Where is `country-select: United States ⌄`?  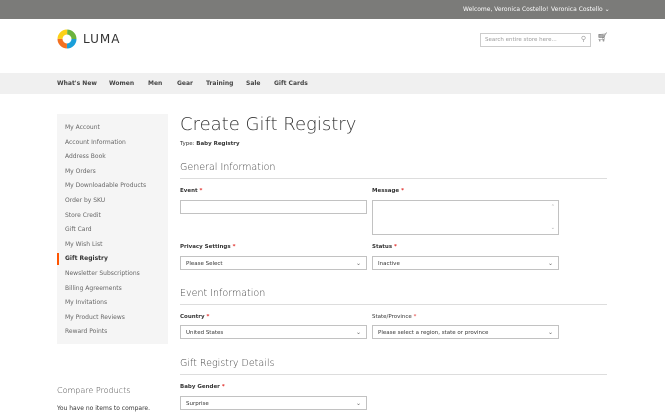 country-select: United States ⌄ is located at coordinates (273, 332).